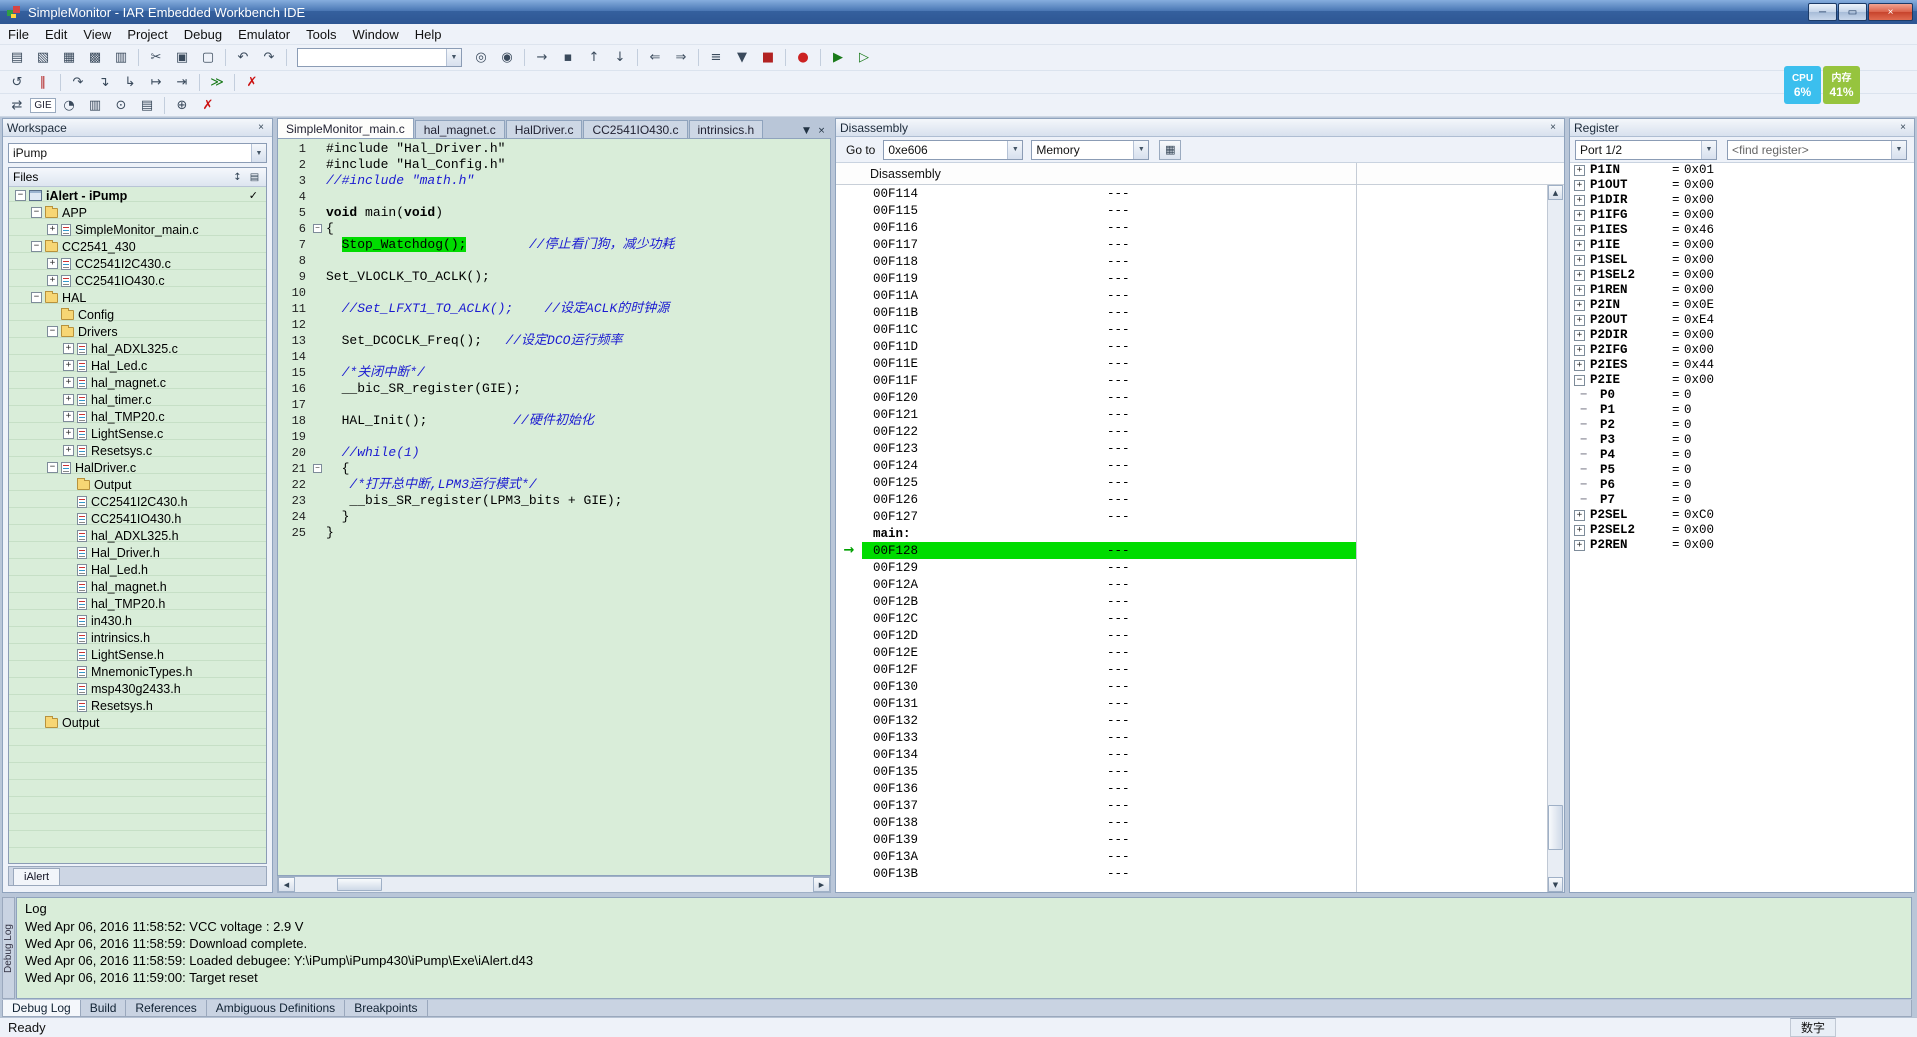 The width and height of the screenshot is (1917, 1037). Describe the element at coordinates (137, 399) in the screenshot. I see `tree-item: + hal_timer.c` at that location.